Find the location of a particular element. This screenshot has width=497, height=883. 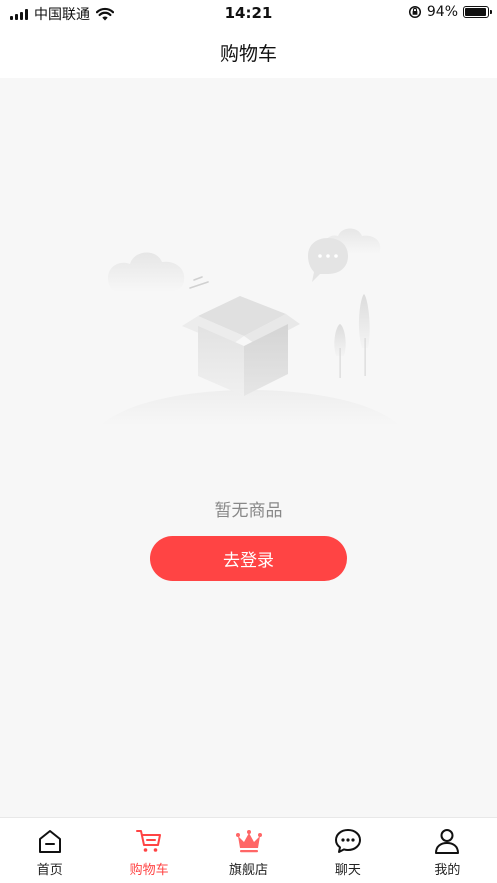

battery-icon is located at coordinates (477, 12).